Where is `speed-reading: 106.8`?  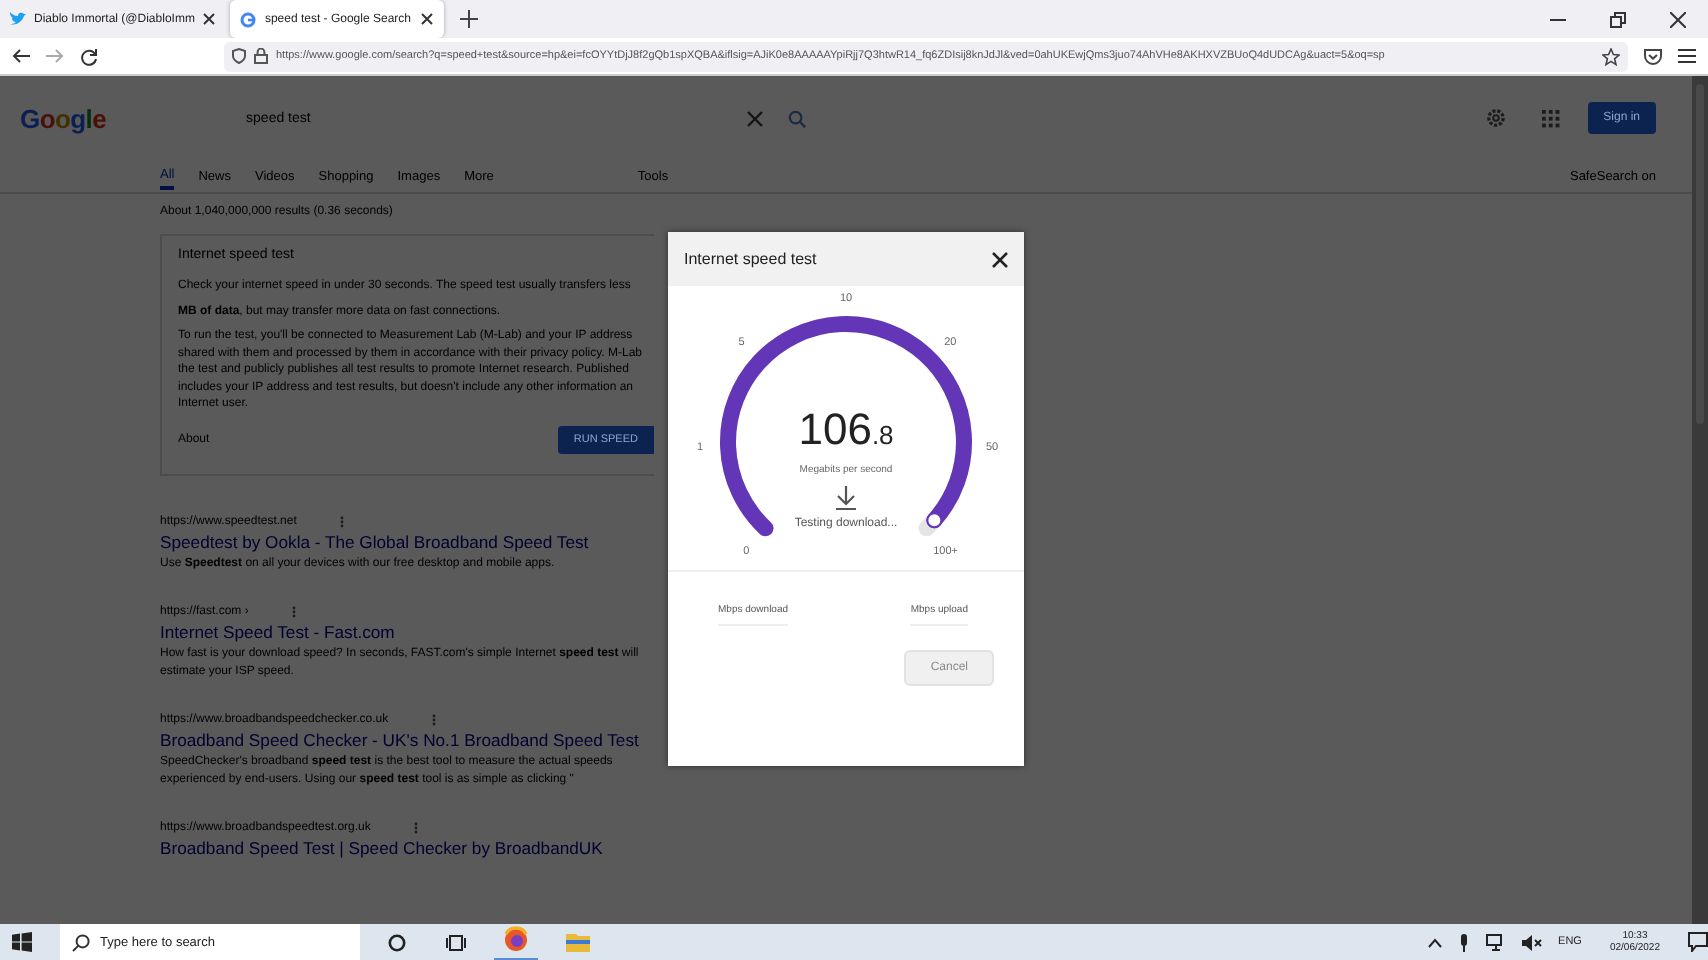
speed-reading: 106.8 is located at coordinates (846, 430).